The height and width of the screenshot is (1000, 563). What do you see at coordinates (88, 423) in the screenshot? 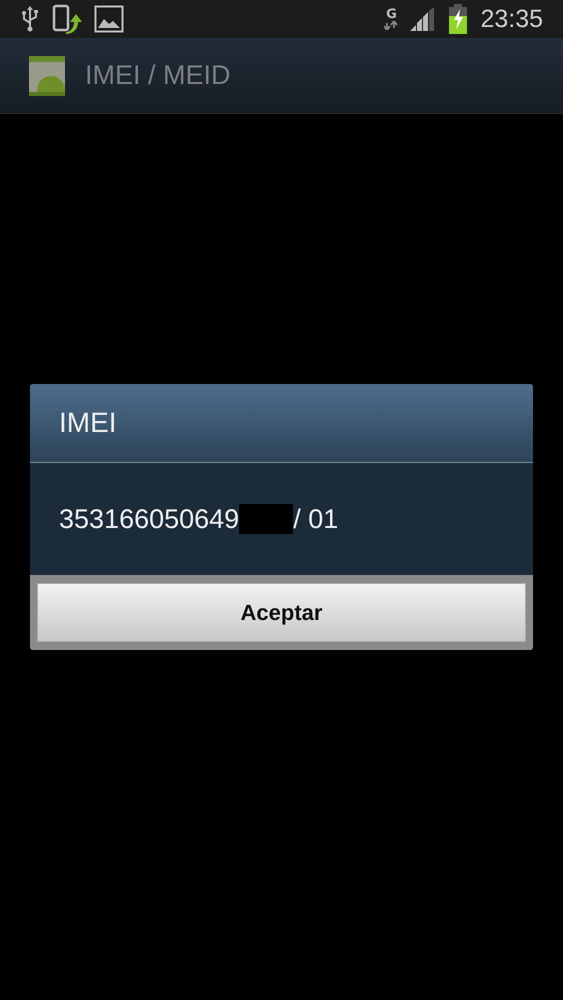
I see `dialog-title: IMEI` at bounding box center [88, 423].